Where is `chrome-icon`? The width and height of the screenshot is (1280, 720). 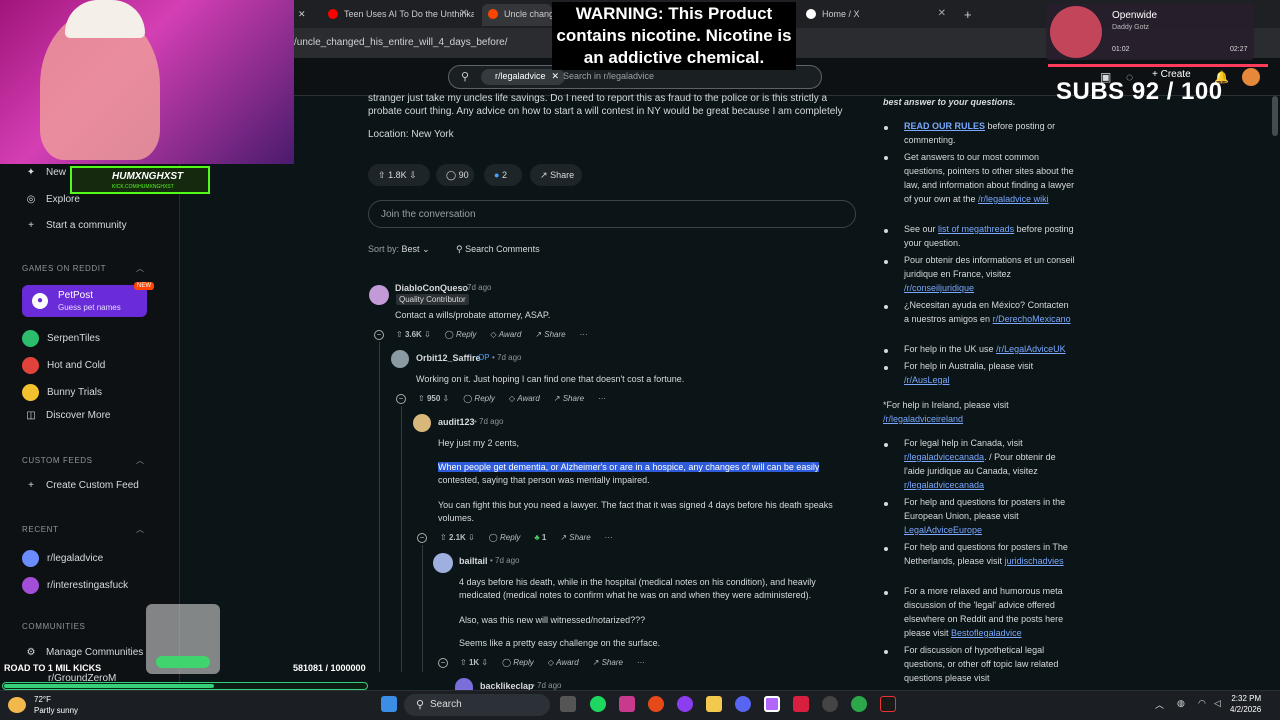 chrome-icon is located at coordinates (656, 704).